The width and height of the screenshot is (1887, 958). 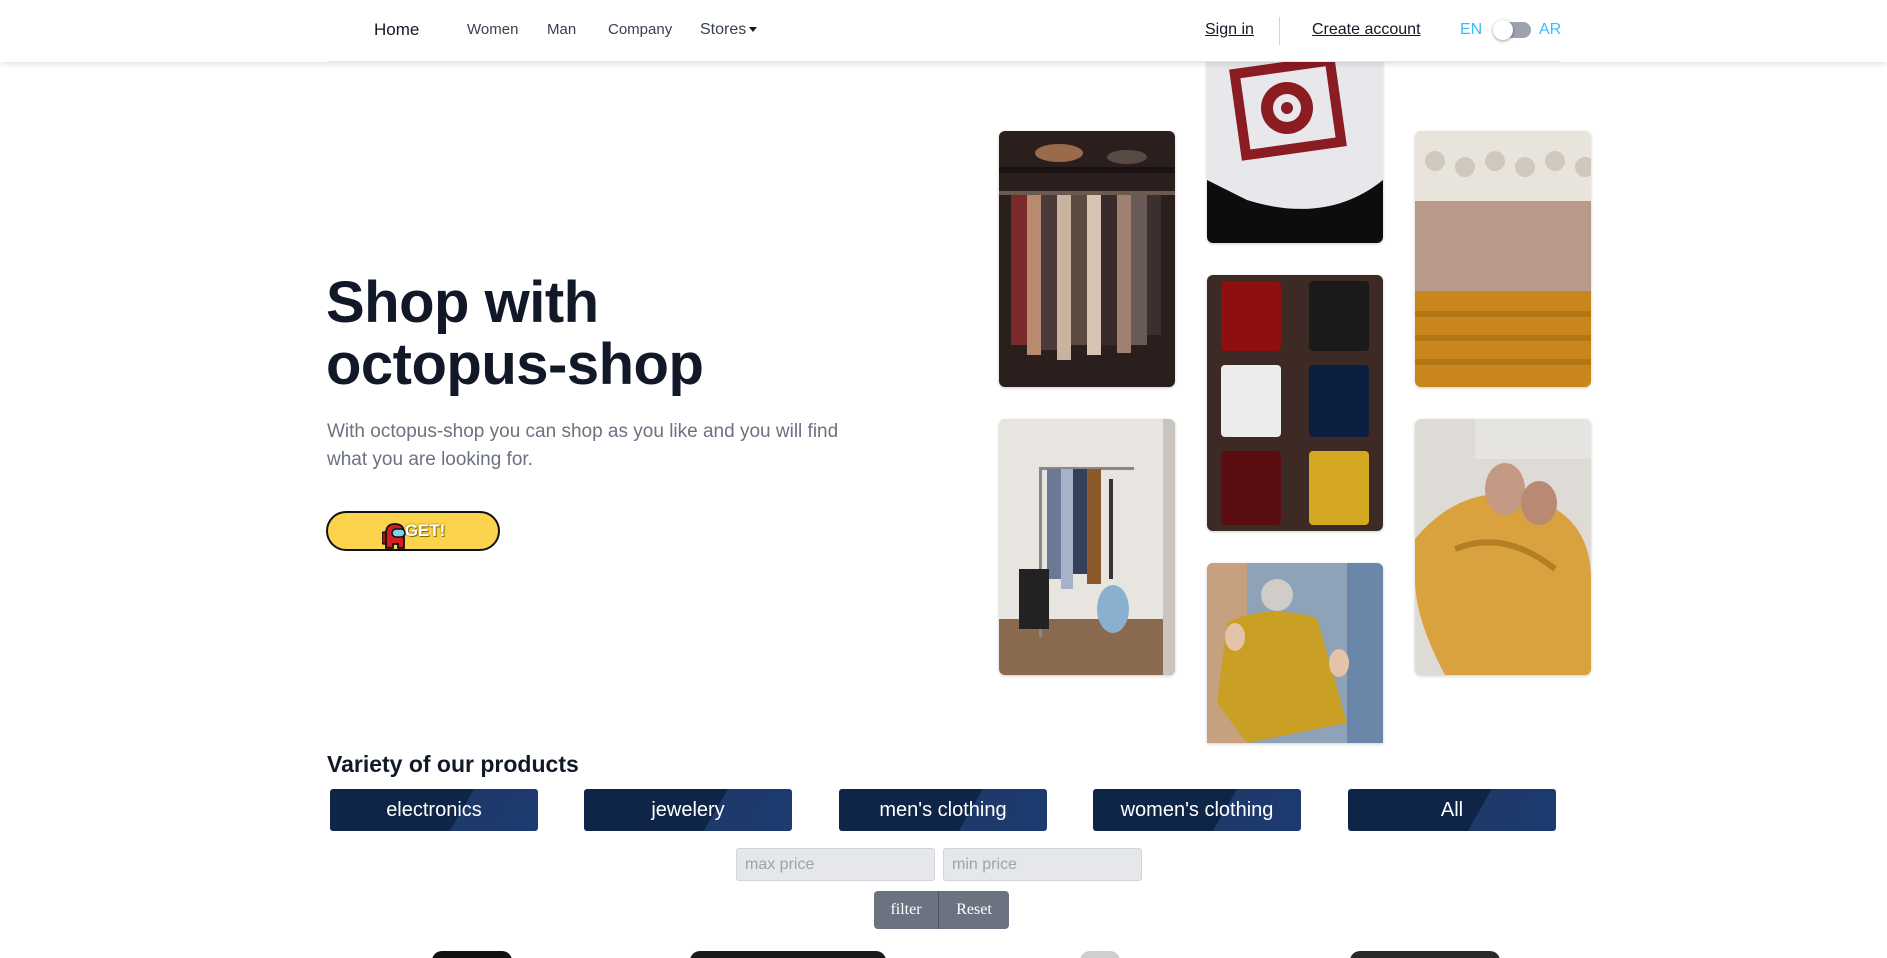 I want to click on language-toggle, so click(x=1512, y=30).